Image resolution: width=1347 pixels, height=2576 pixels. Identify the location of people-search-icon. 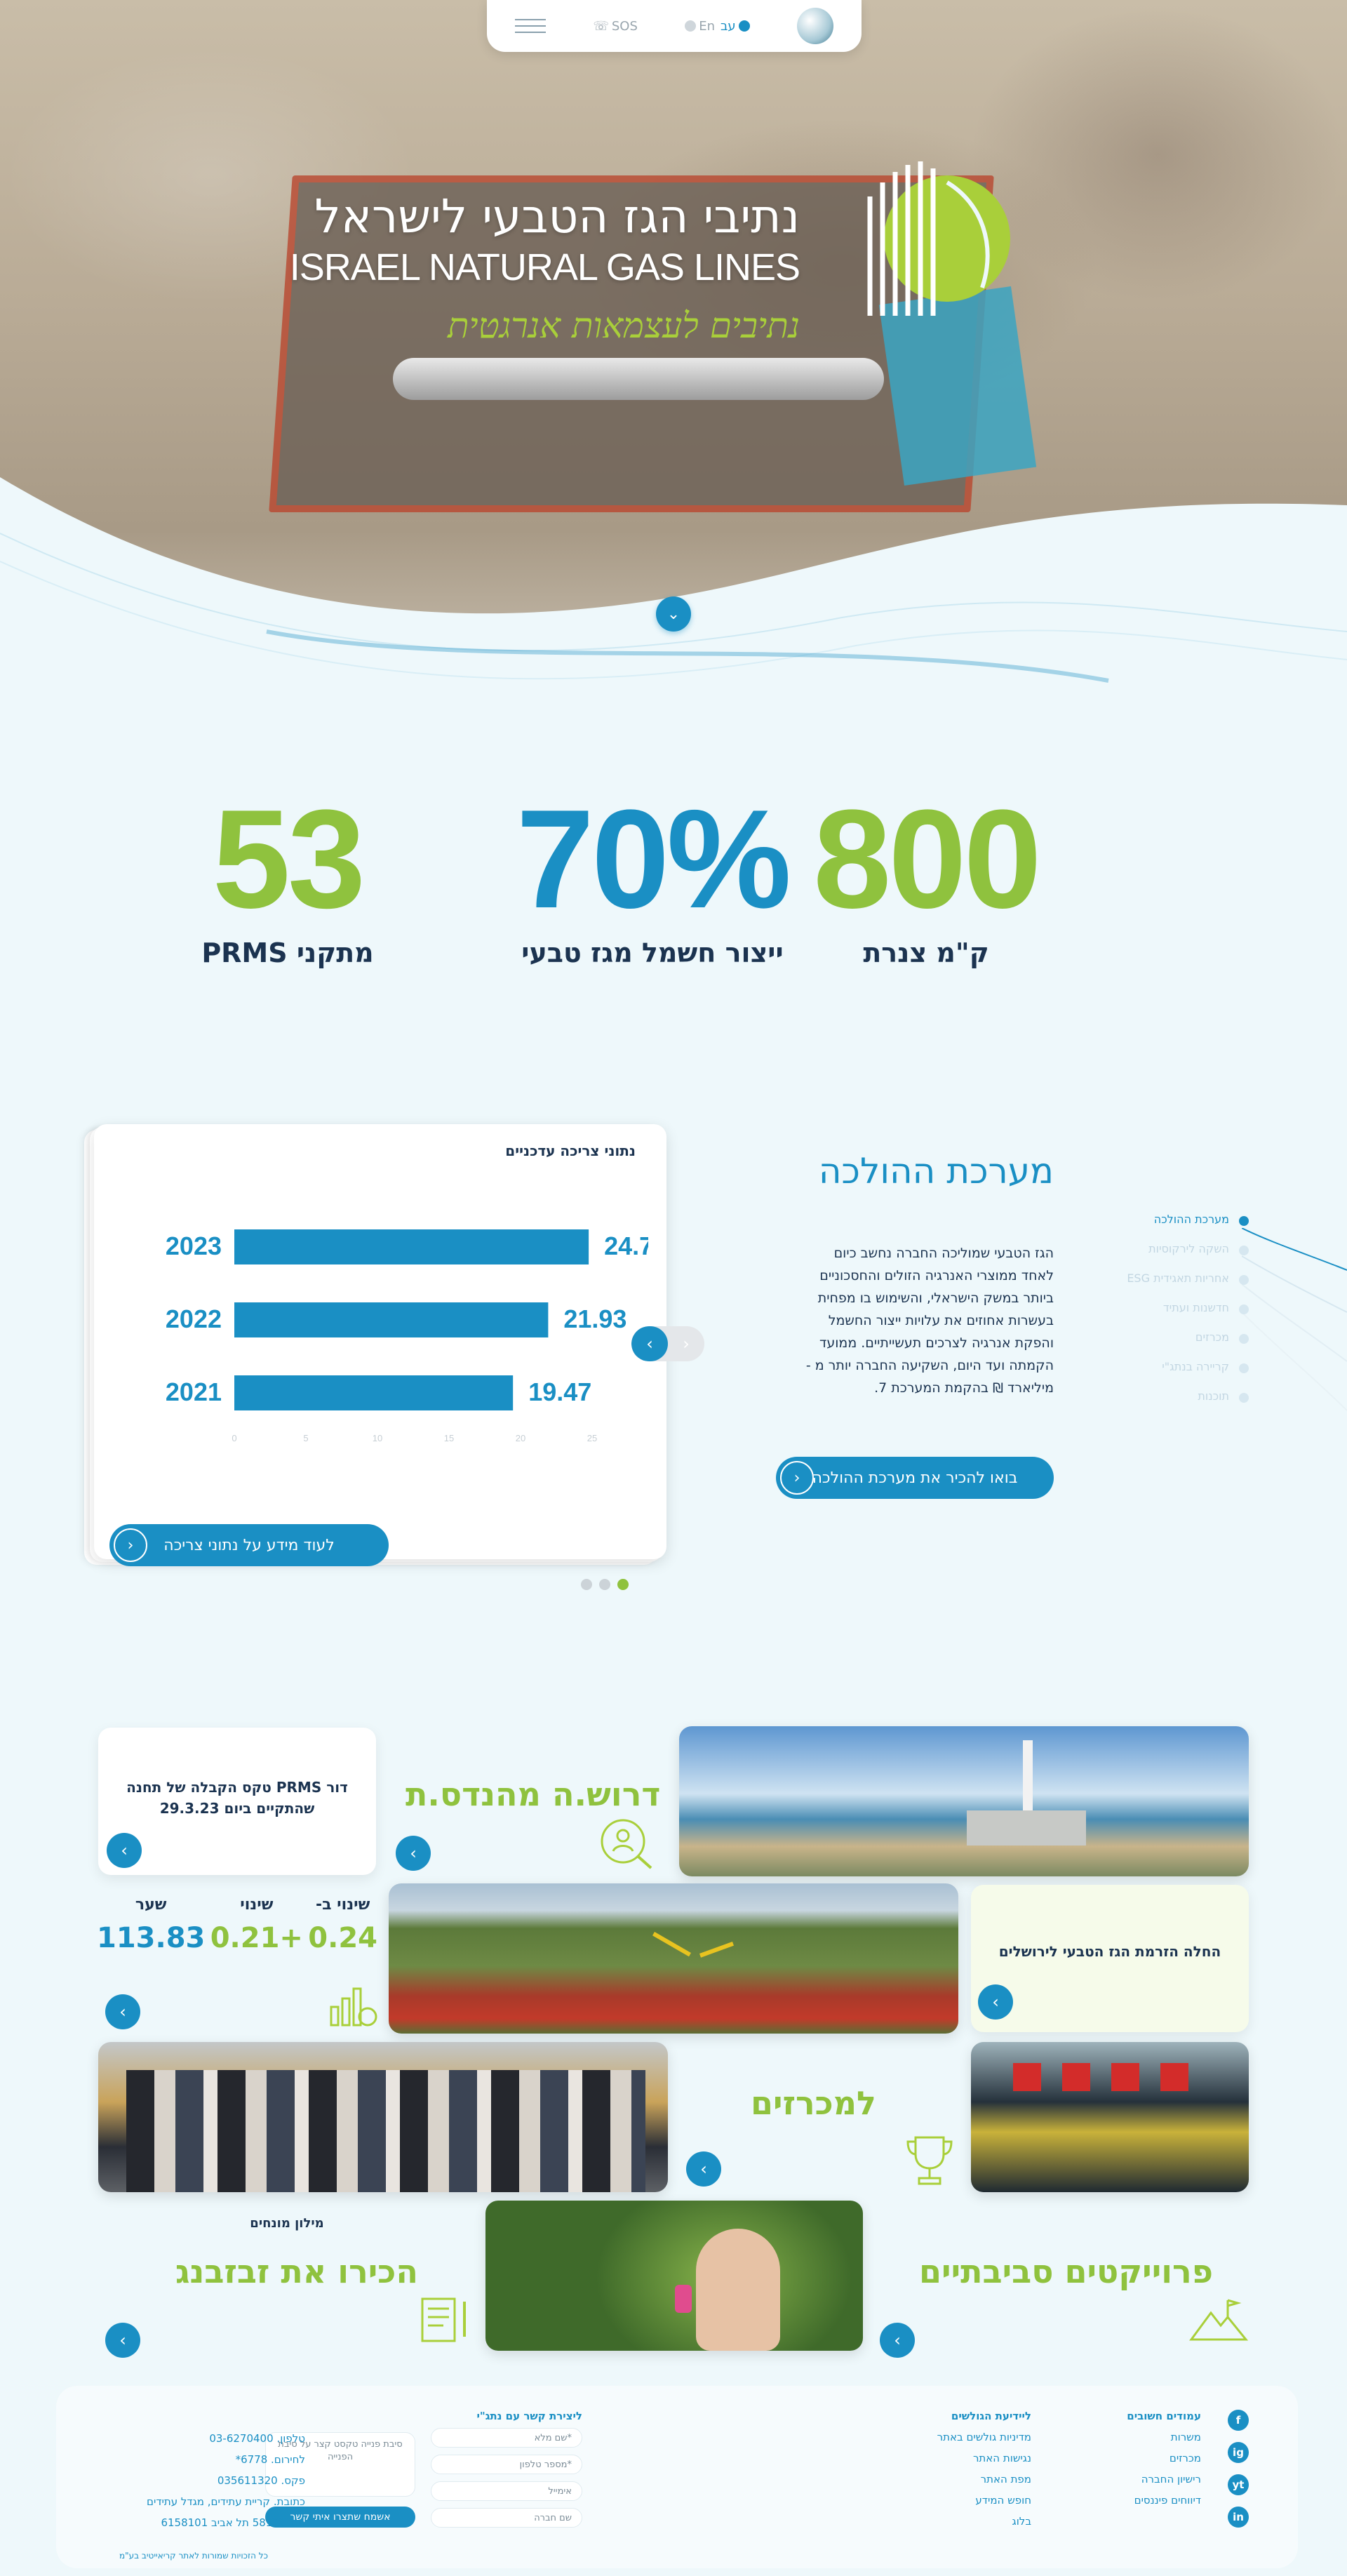
(626, 1844).